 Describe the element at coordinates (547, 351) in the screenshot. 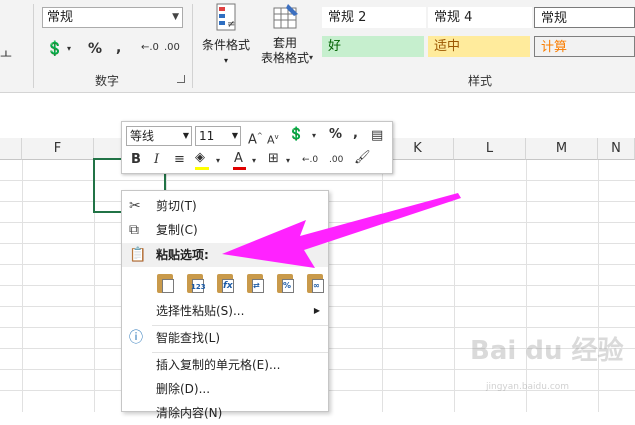

I see `watermark: Bai du 经验` at that location.